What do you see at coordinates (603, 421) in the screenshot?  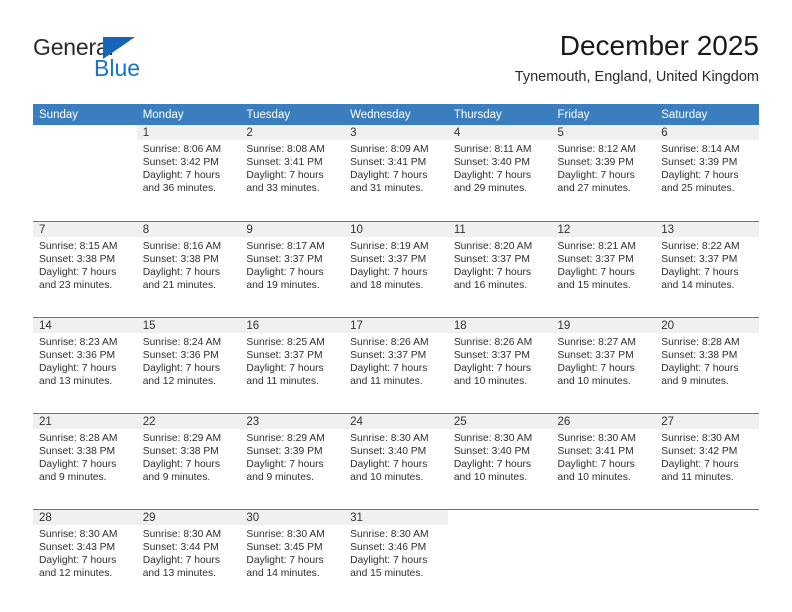 I see `day-number: 26` at bounding box center [603, 421].